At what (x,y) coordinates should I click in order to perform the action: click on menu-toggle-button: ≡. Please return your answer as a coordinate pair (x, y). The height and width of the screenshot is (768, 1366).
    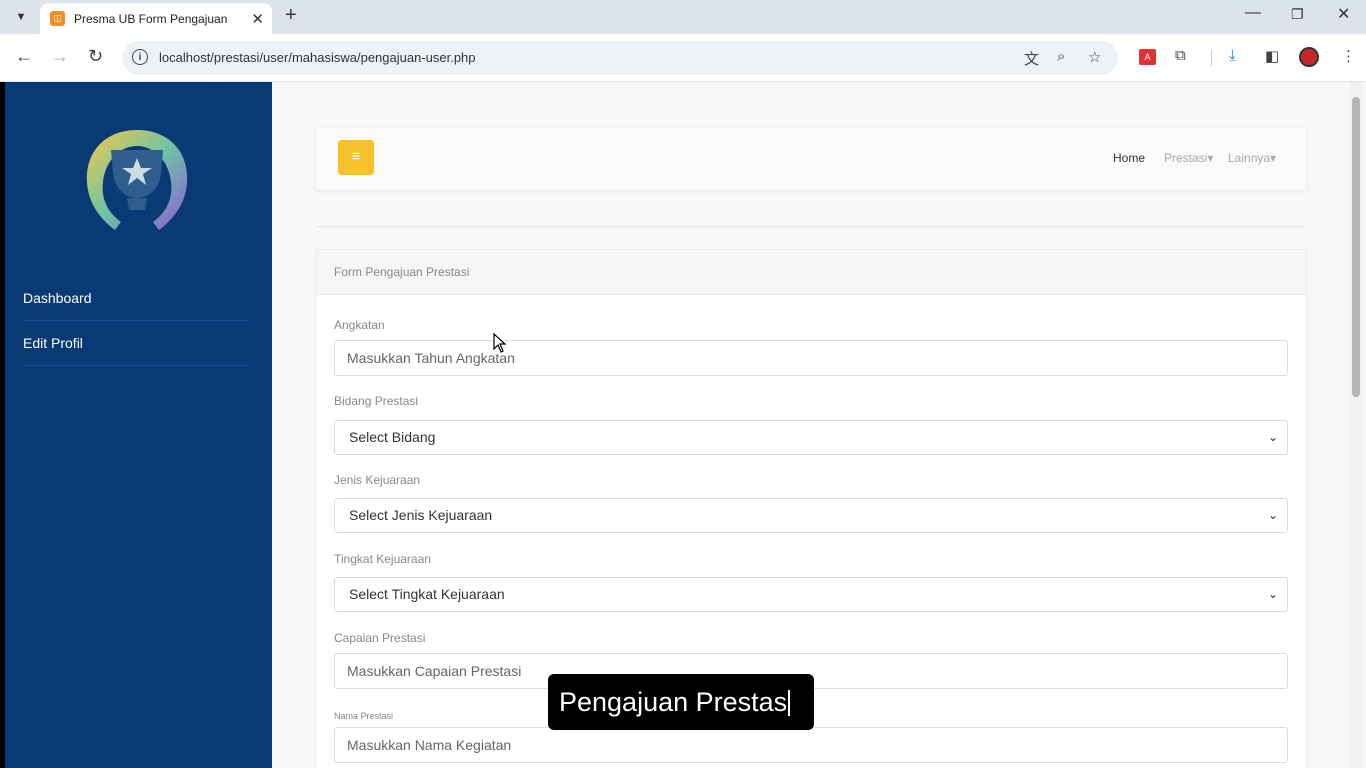
    Looking at the image, I should click on (356, 157).